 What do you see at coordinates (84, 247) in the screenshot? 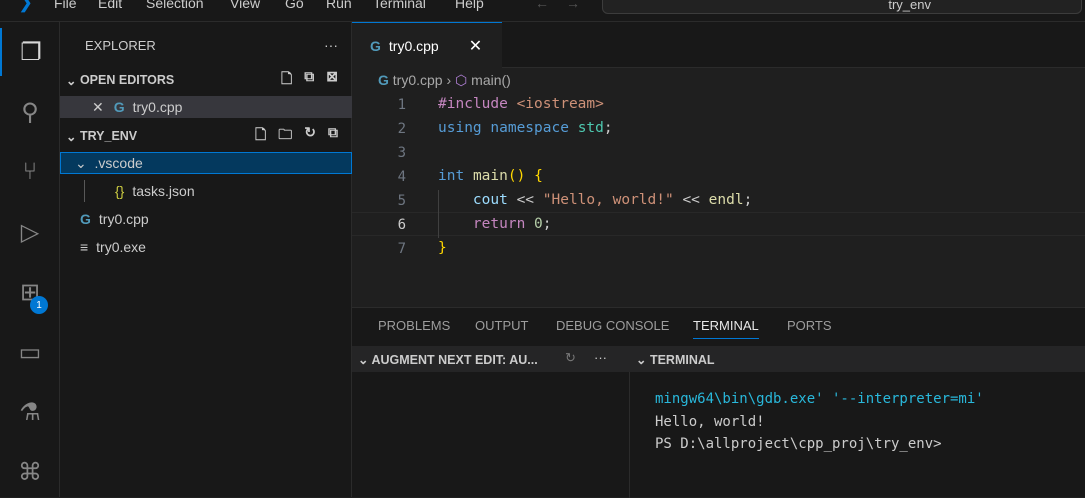
I see `exe-file-icon: ≡` at bounding box center [84, 247].